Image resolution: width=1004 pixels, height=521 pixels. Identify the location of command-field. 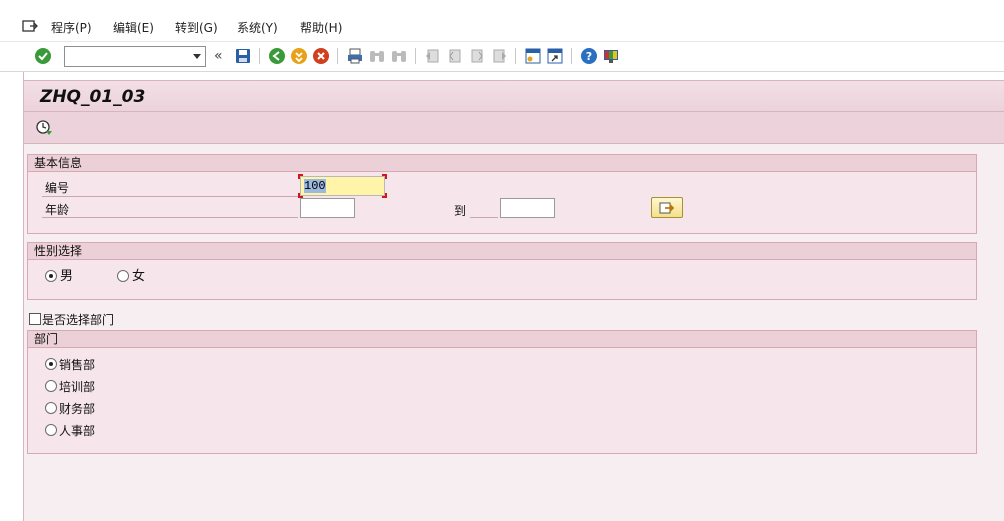
(135, 56).